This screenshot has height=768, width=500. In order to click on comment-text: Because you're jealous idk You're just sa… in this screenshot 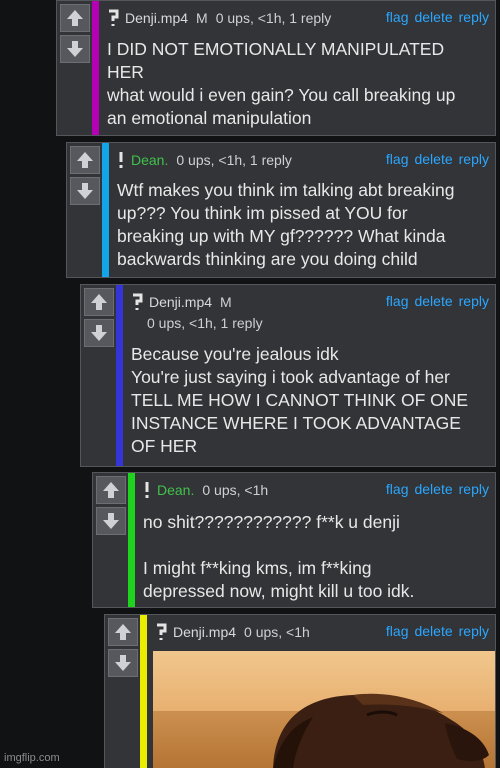, I will do `click(300, 400)`.